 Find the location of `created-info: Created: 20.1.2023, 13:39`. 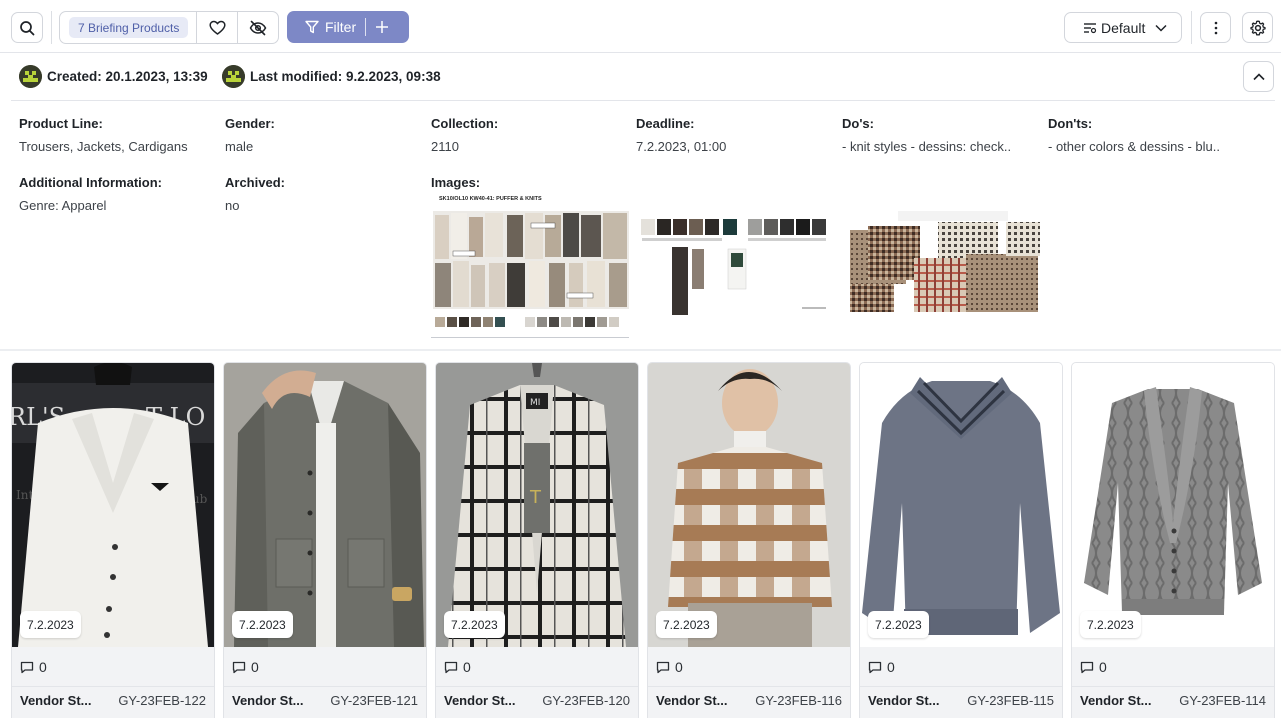

created-info: Created: 20.1.2023, 13:39 is located at coordinates (113, 76).